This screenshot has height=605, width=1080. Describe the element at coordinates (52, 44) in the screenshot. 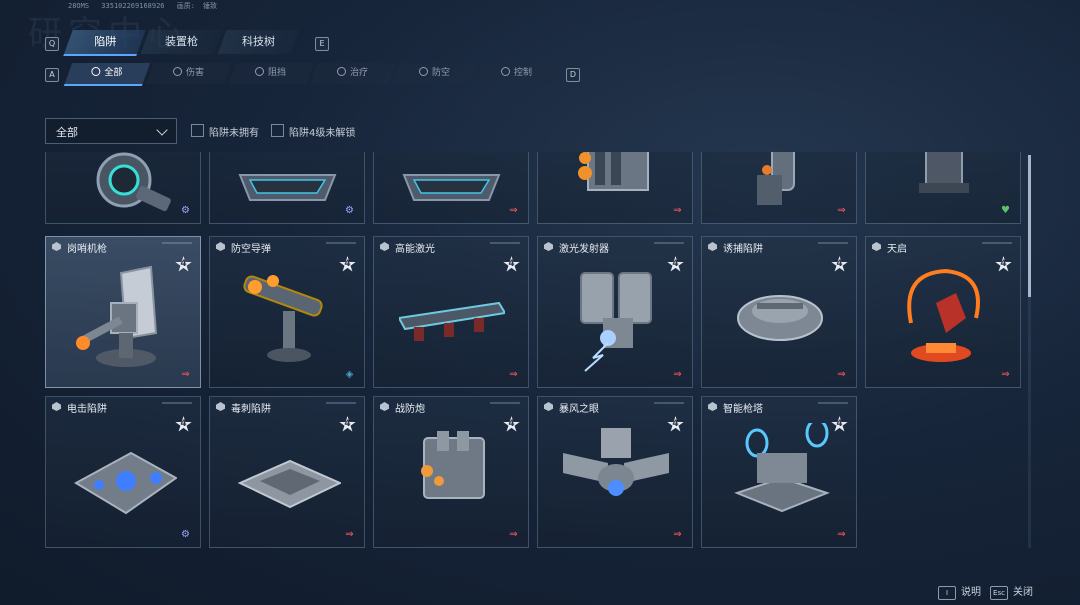

I see `tab-prev-key: Q` at that location.